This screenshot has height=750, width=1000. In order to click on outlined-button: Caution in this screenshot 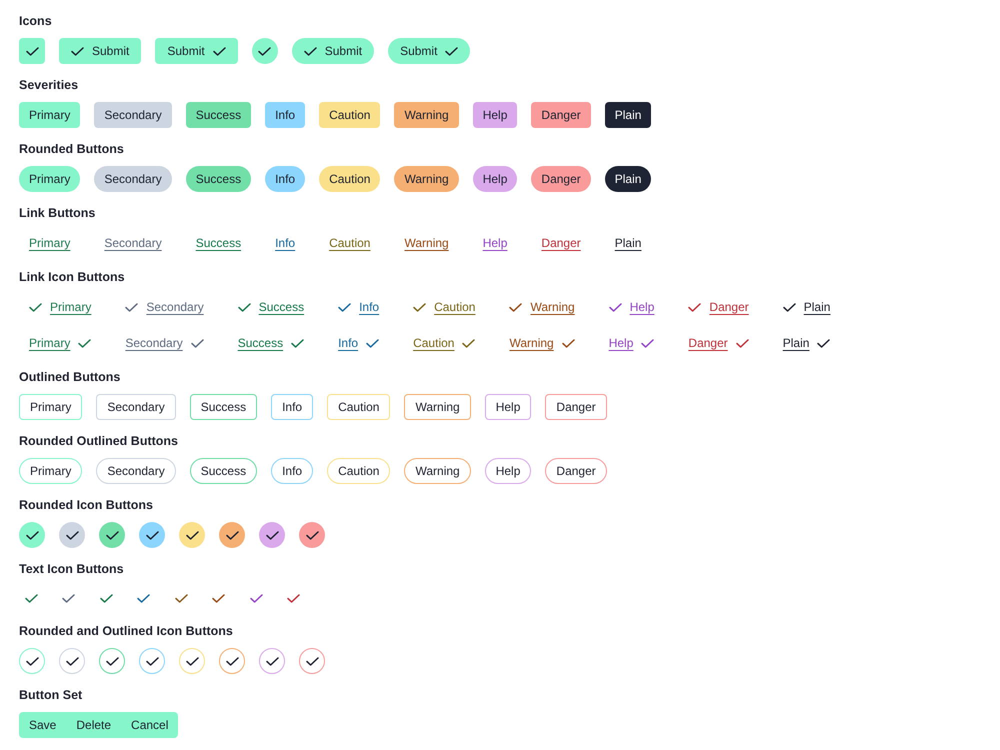, I will do `click(358, 407)`.